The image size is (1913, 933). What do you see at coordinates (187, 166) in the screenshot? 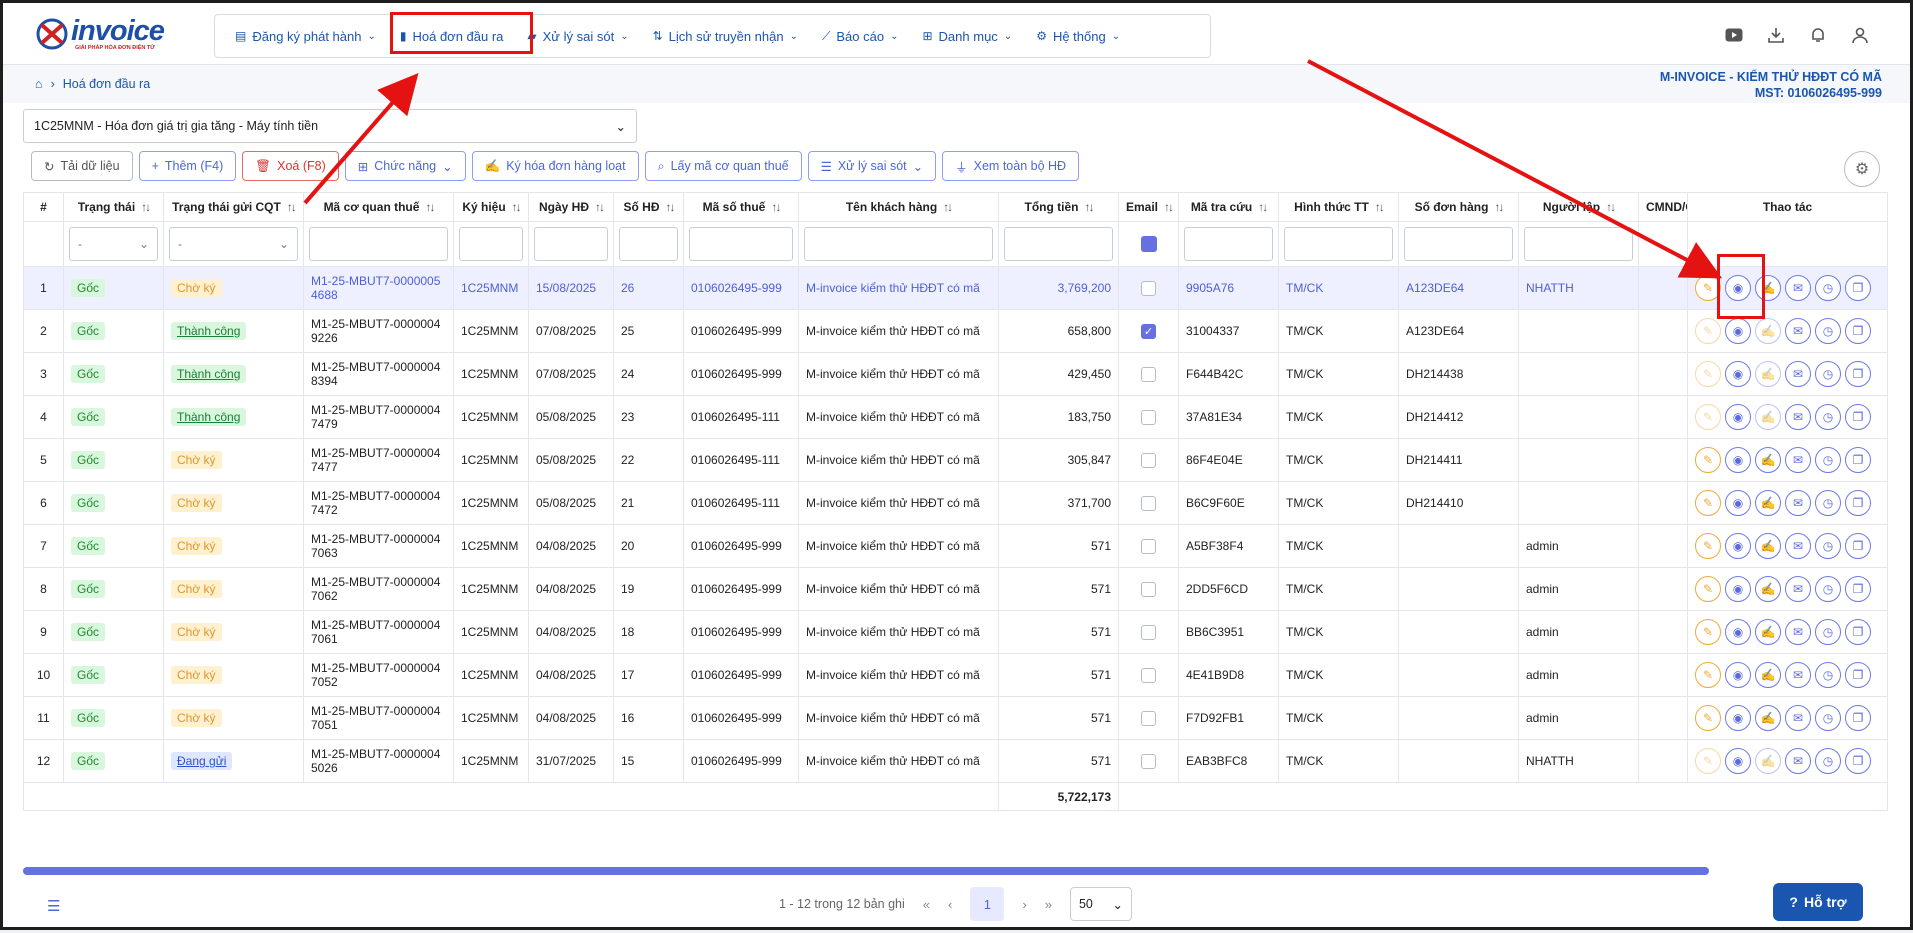
I see `add-button: + Thêm (F4)` at bounding box center [187, 166].